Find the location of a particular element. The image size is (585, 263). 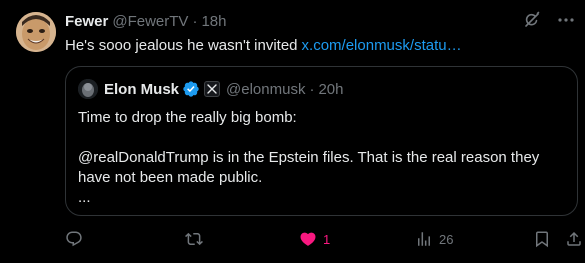

bookmark-icon is located at coordinates (542, 239).